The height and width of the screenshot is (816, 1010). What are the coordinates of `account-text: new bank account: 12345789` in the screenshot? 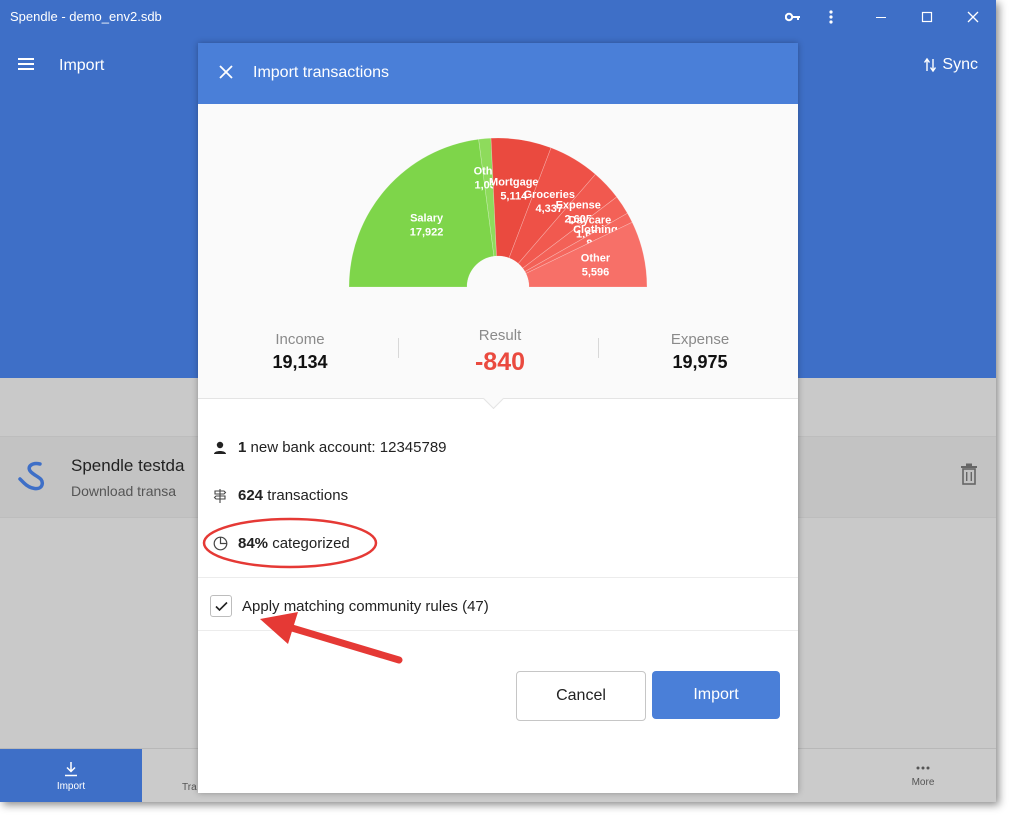 It's located at (348, 447).